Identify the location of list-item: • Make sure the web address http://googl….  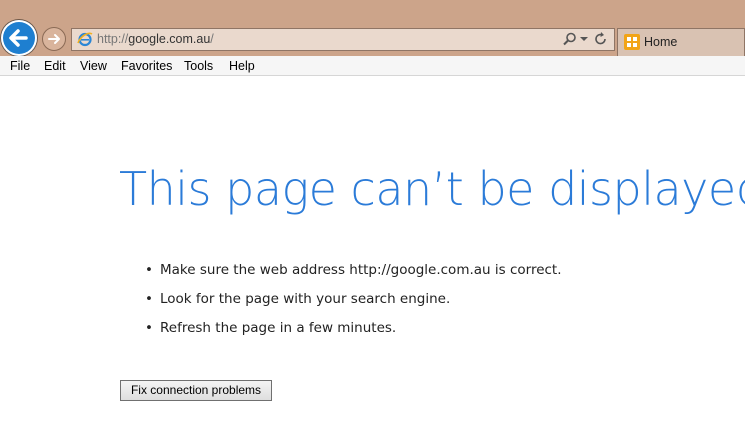
(353, 273).